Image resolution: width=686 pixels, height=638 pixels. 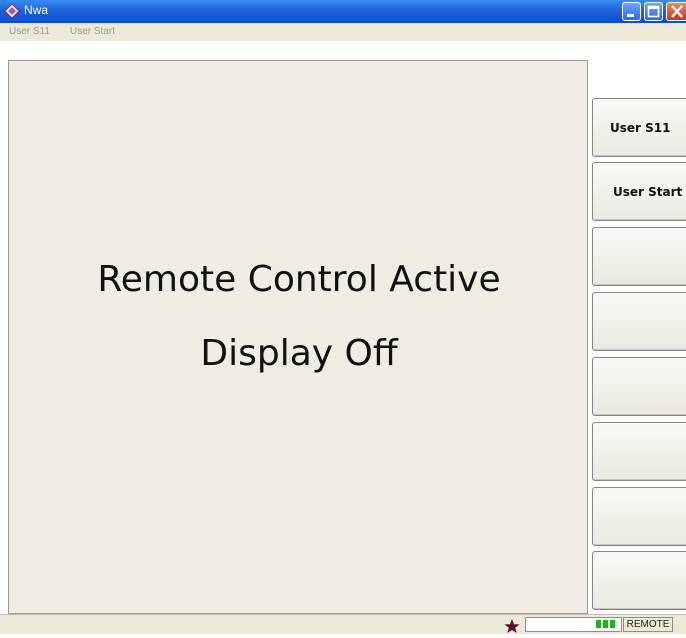 I want to click on close-button, so click(x=676, y=11).